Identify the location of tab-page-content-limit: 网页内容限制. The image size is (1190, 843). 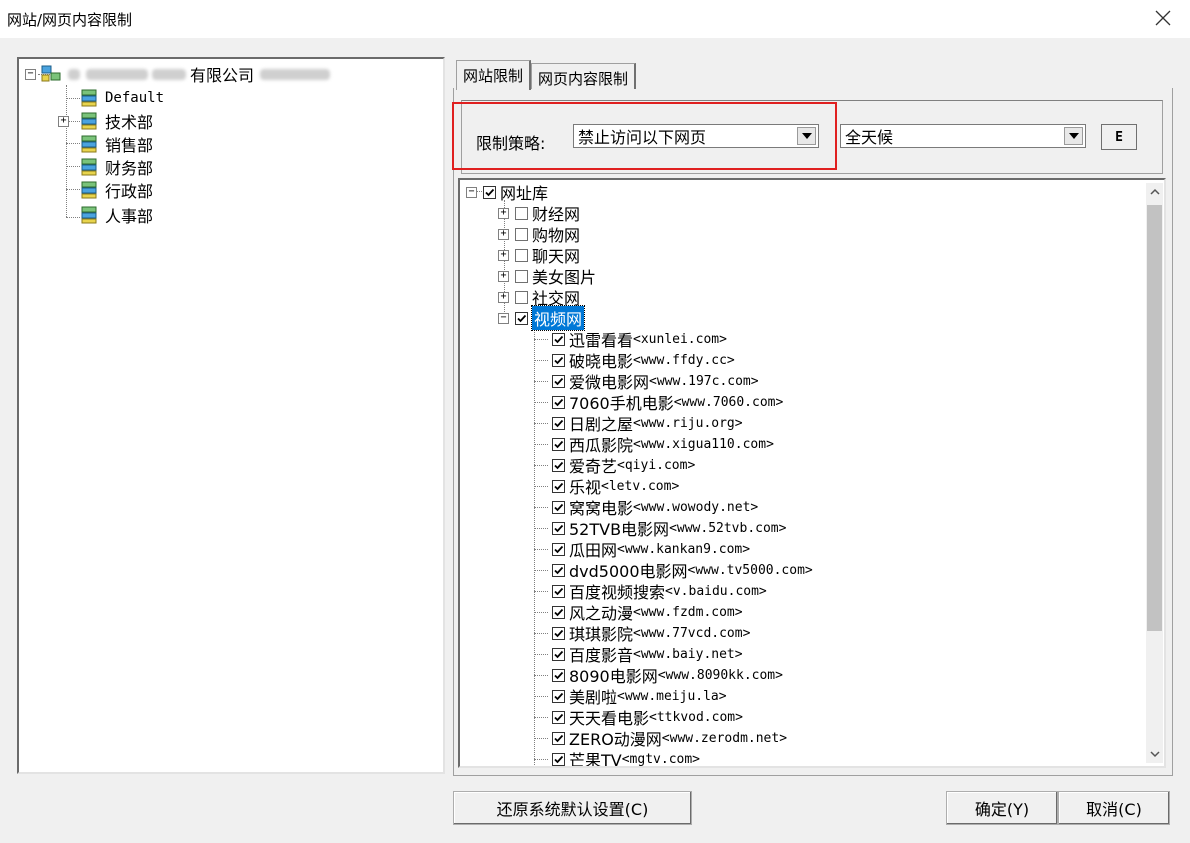
(584, 76).